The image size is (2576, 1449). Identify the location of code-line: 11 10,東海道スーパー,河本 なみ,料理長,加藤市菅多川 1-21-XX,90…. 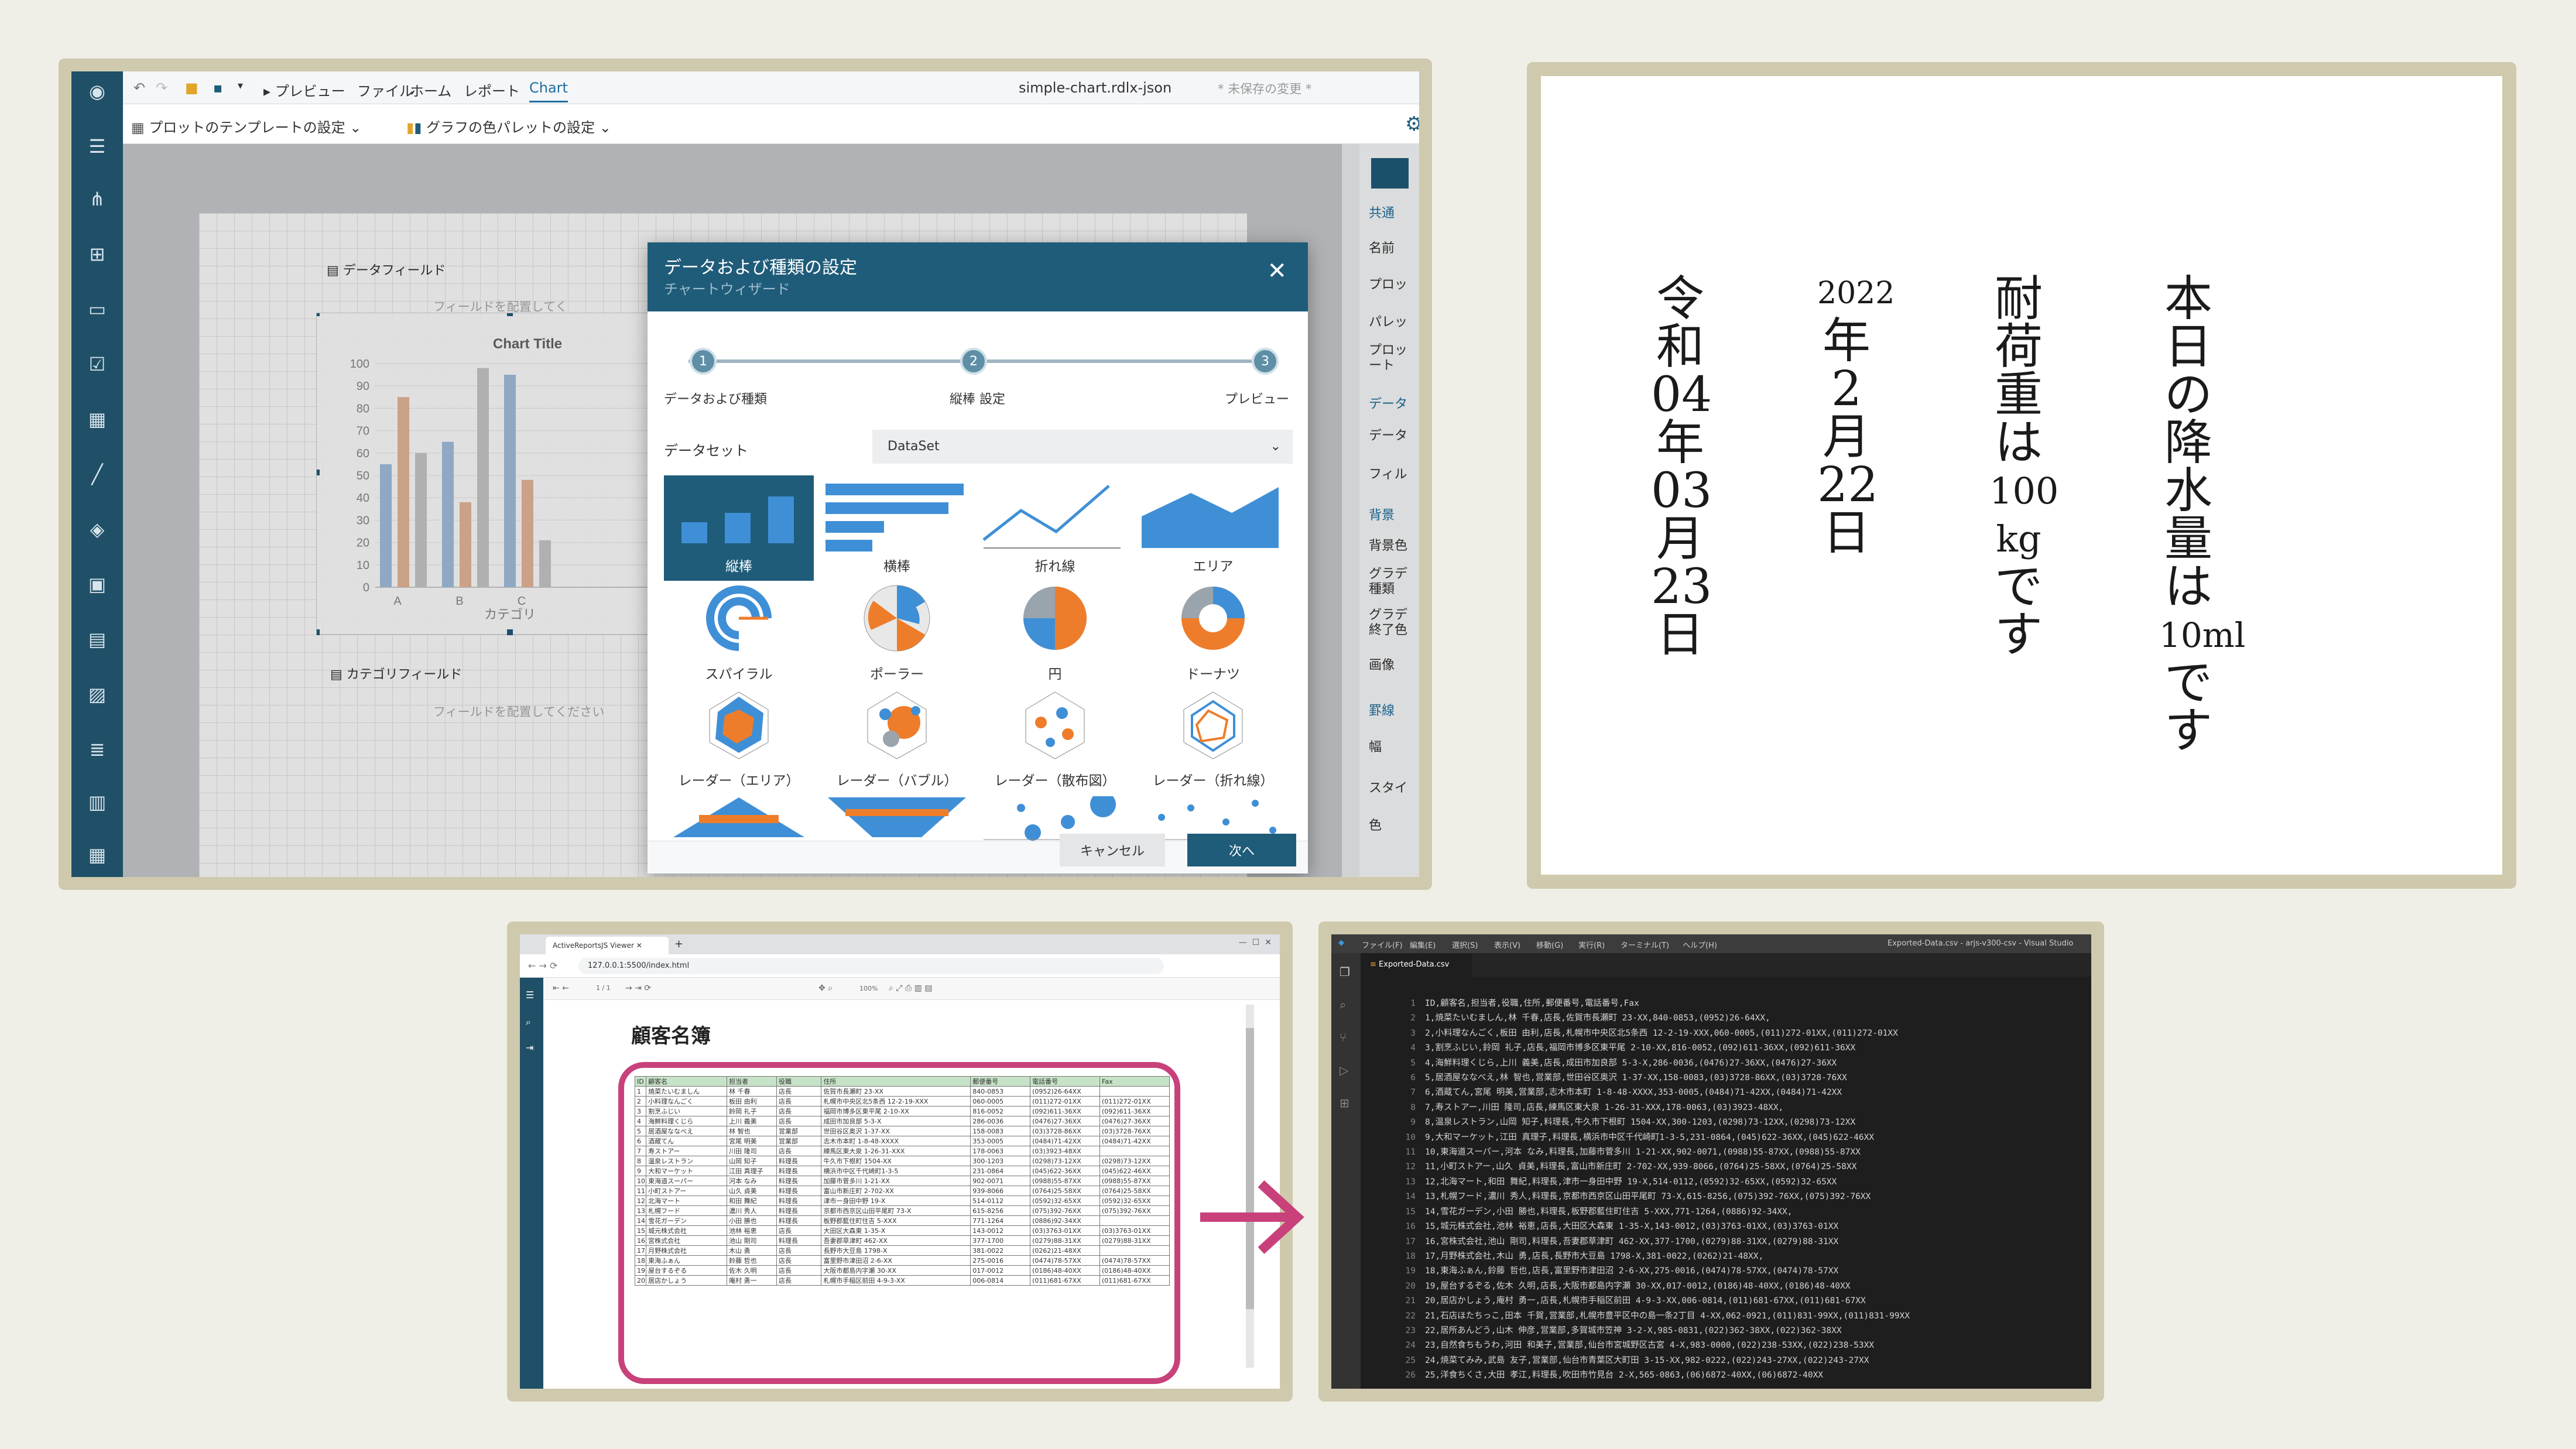
(1740, 1152).